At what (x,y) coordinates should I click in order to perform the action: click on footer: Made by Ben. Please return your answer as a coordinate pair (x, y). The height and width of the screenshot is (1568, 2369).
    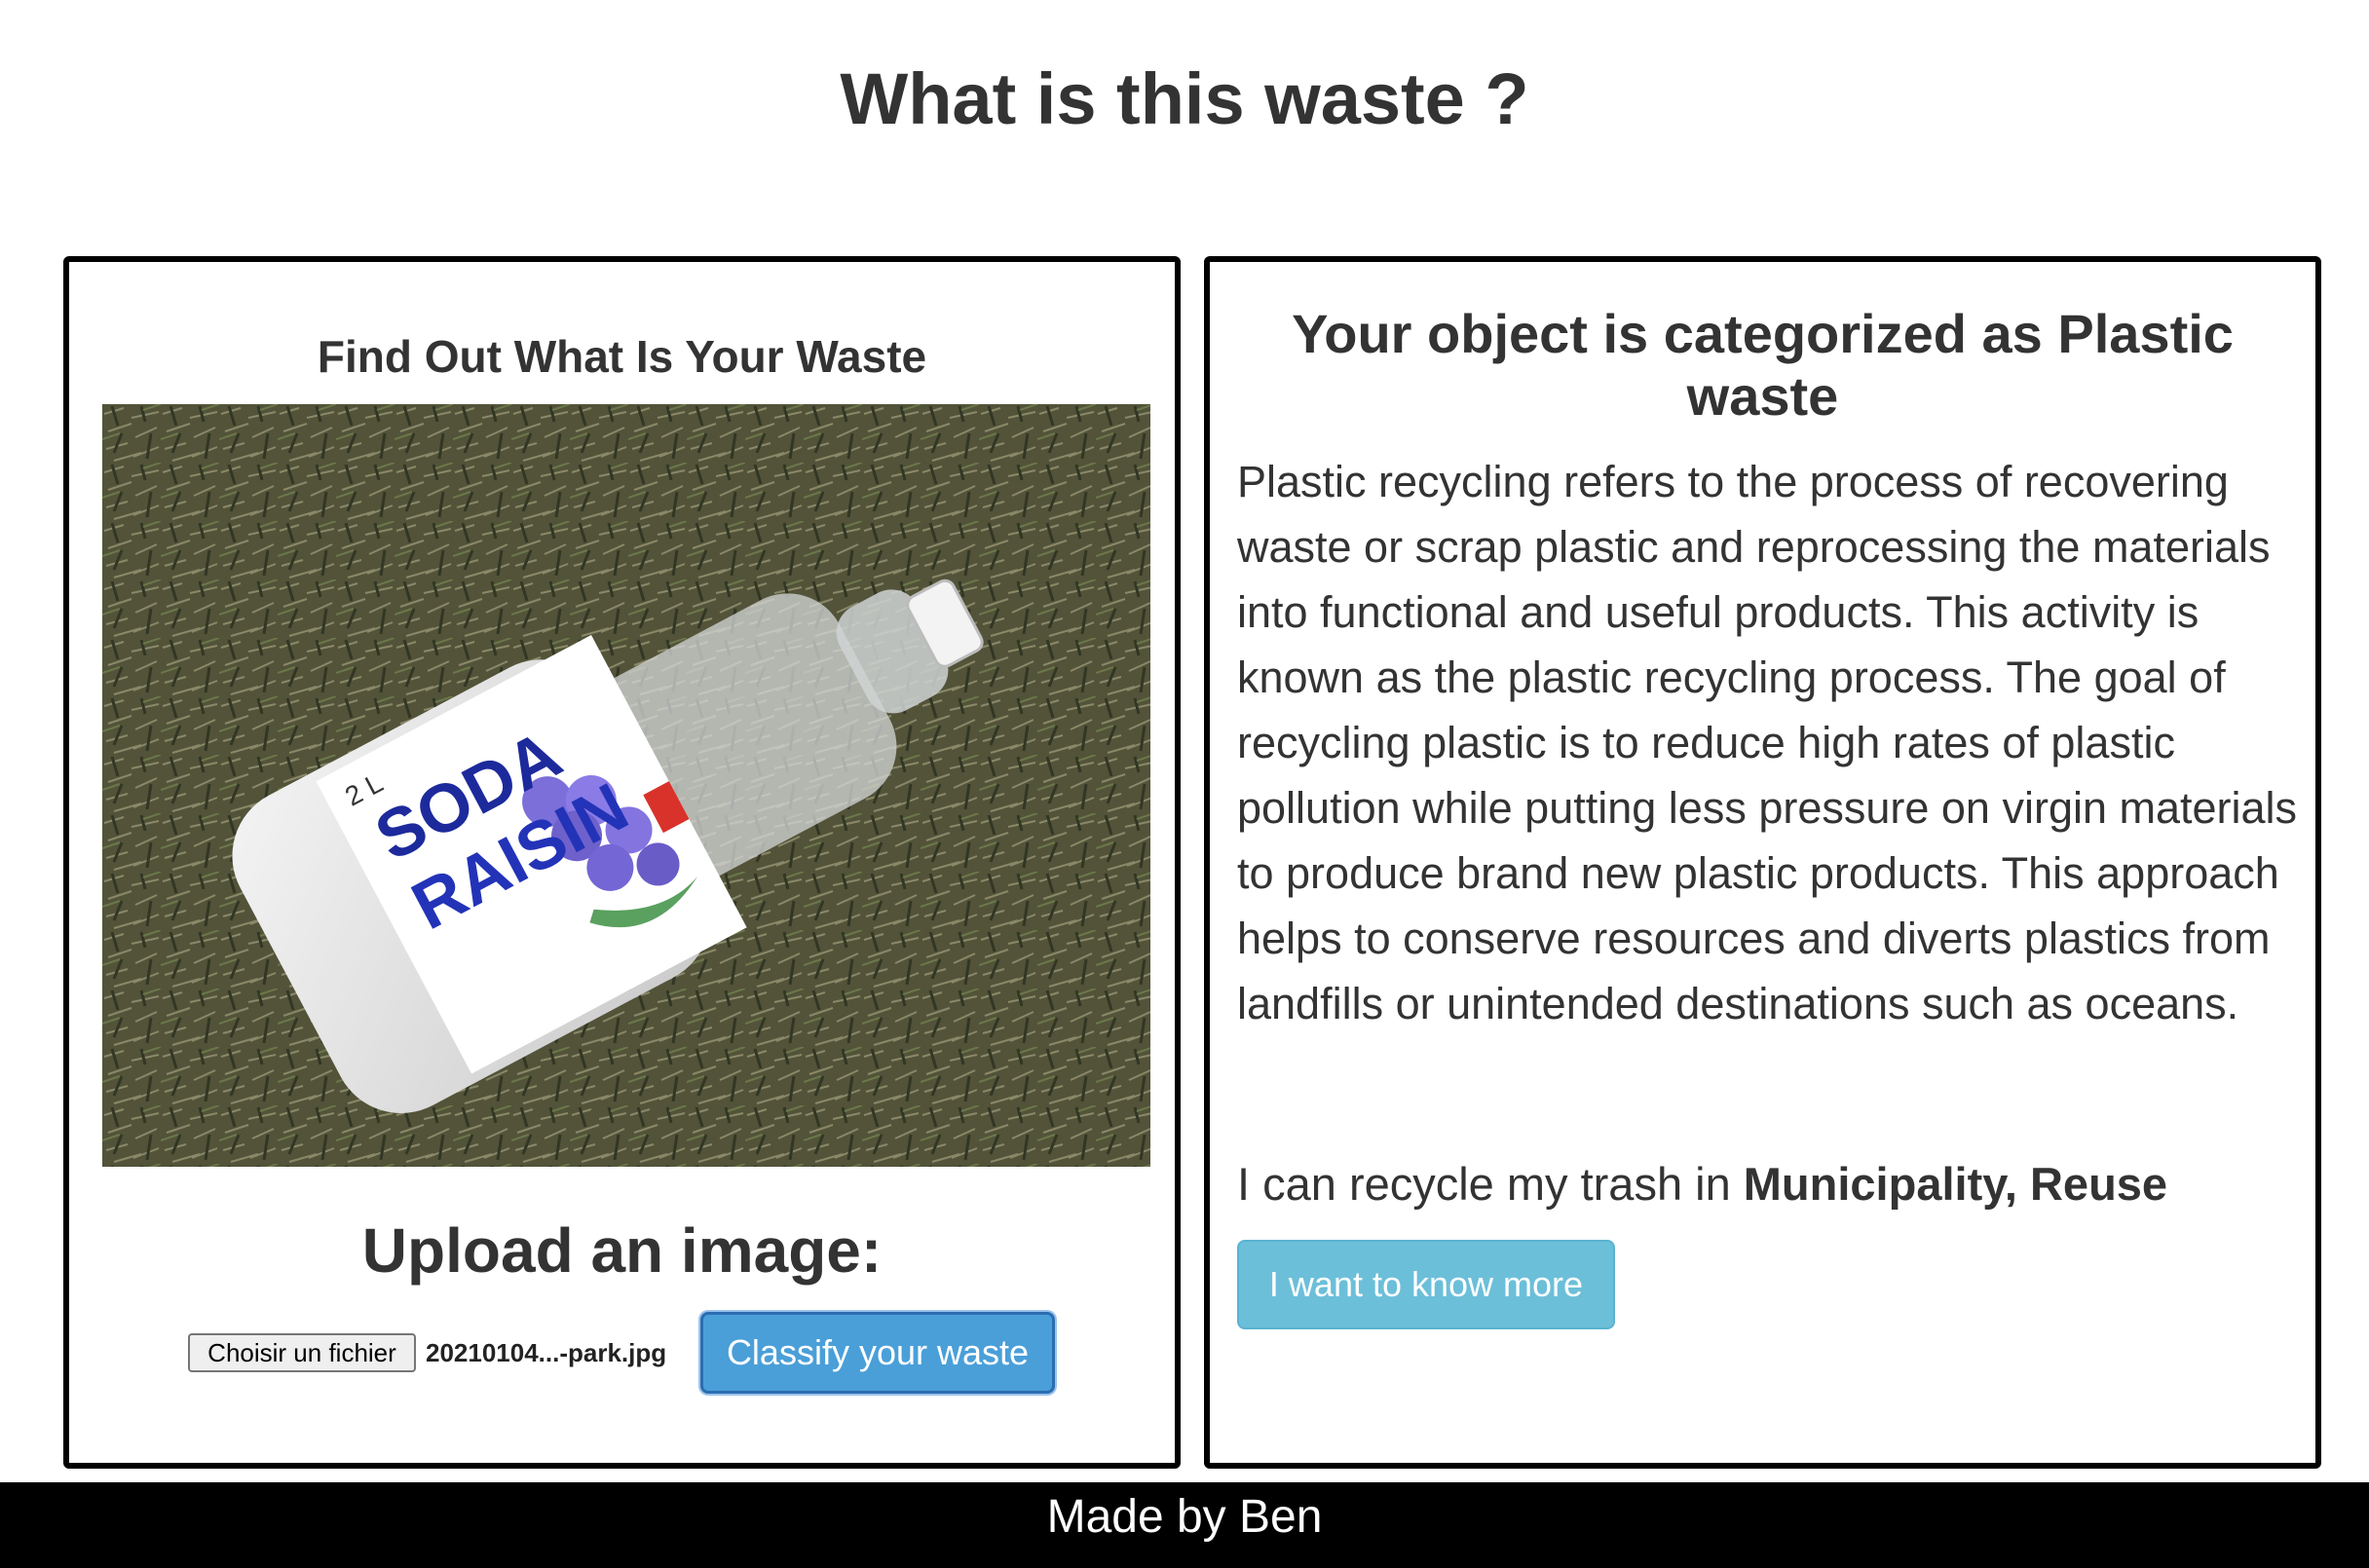
    Looking at the image, I should click on (1184, 1525).